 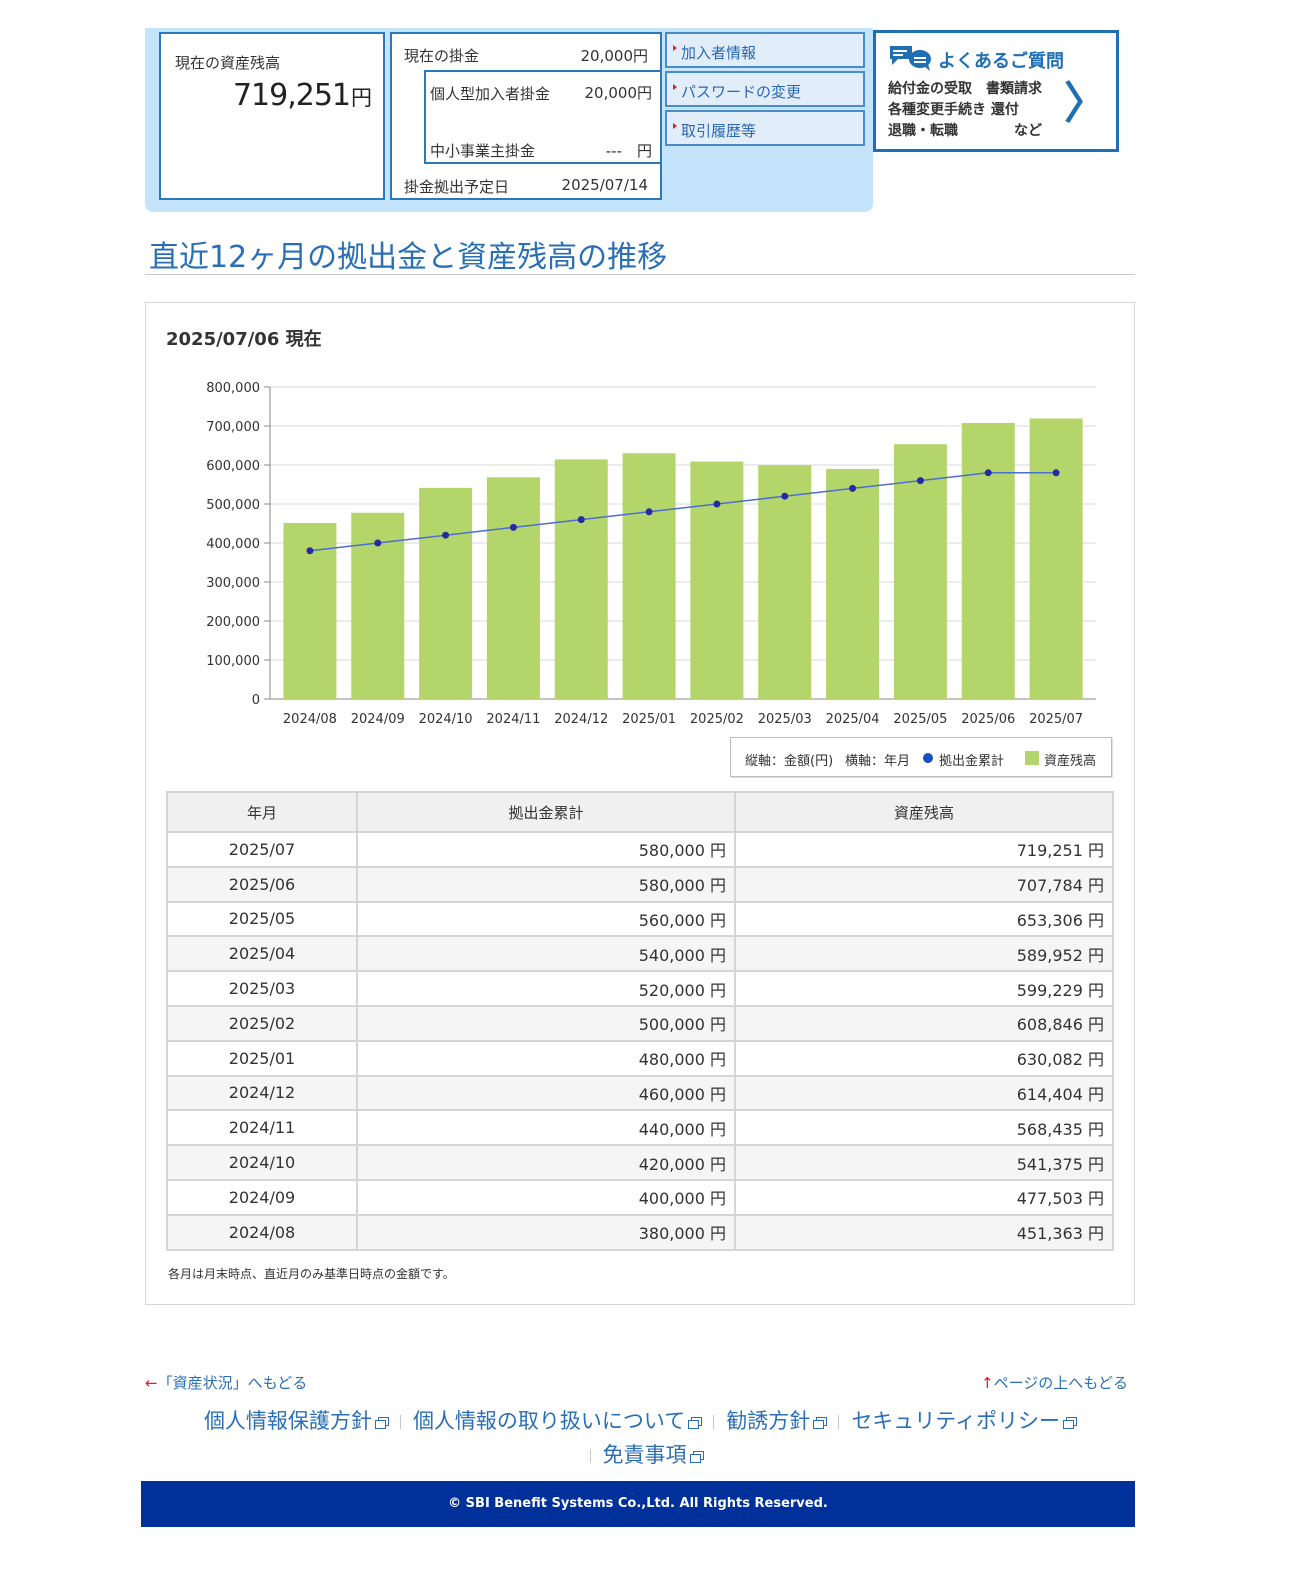 I want to click on employer-label: 中小事業主掛金, so click(x=483, y=151).